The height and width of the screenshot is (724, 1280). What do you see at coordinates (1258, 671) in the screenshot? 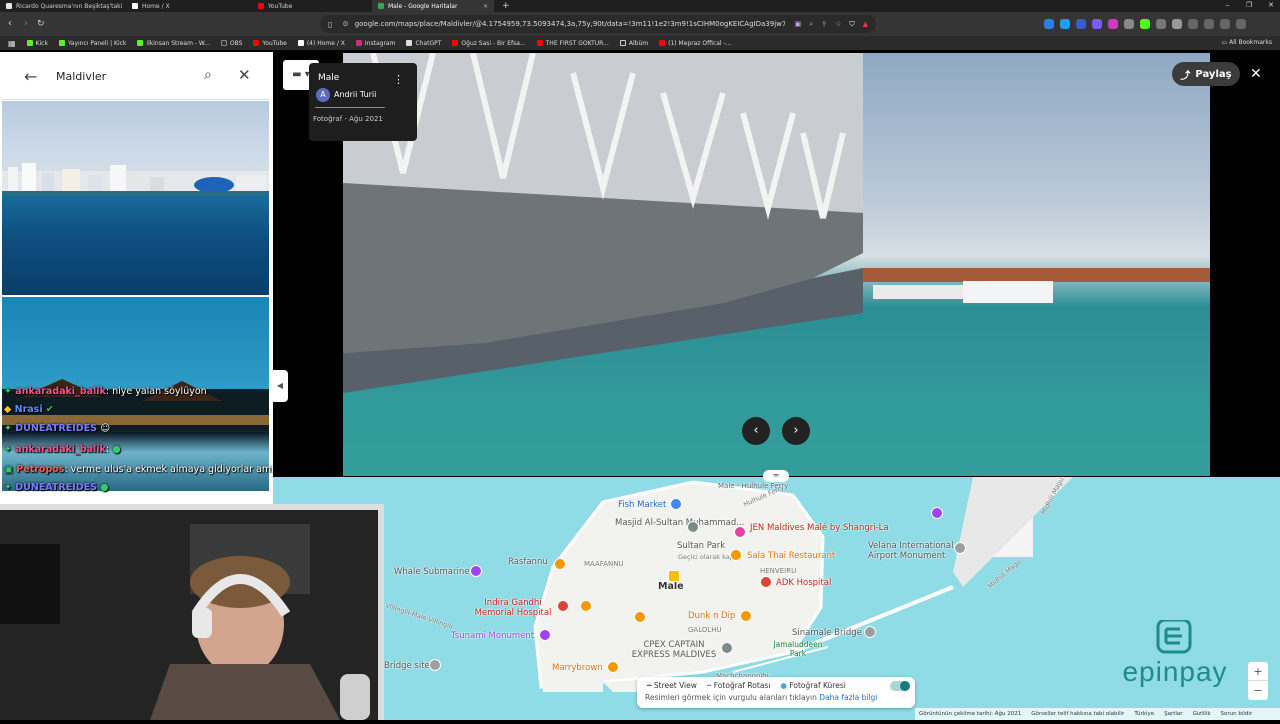
I see `zoom-in-button: +` at bounding box center [1258, 671].